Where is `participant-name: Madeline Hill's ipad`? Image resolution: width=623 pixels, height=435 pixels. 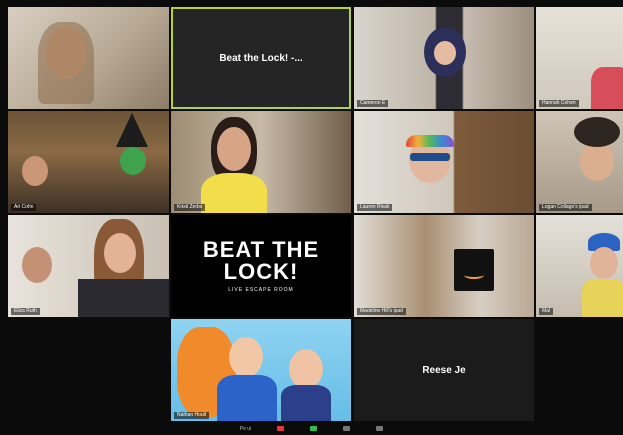
participant-name: Madeline Hill's ipad is located at coordinates (381, 311).